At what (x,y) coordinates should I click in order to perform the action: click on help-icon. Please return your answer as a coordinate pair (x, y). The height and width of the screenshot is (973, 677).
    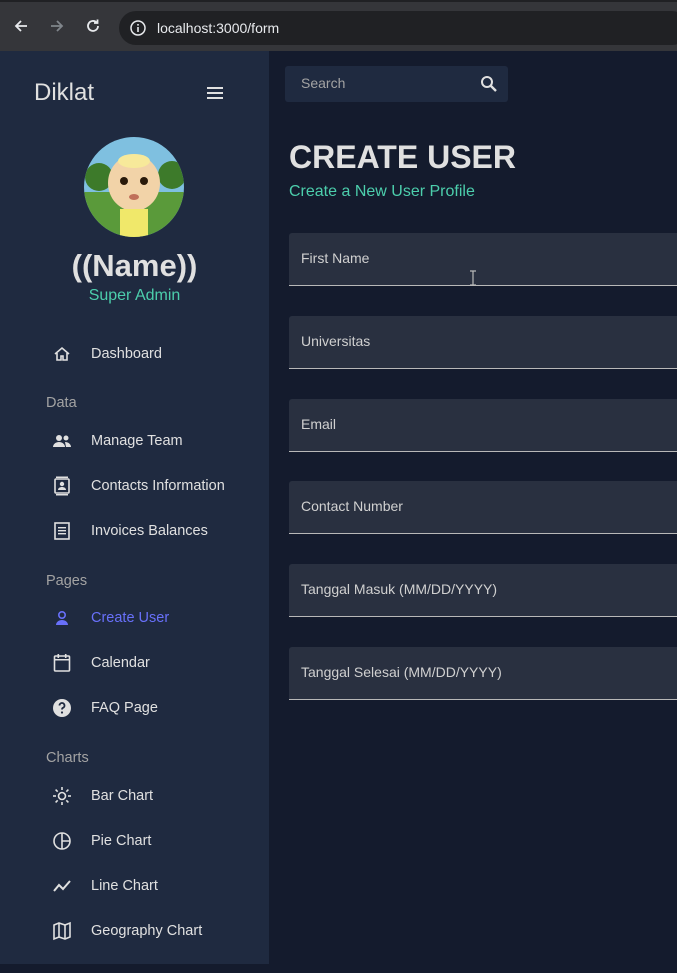
    Looking at the image, I should click on (62, 708).